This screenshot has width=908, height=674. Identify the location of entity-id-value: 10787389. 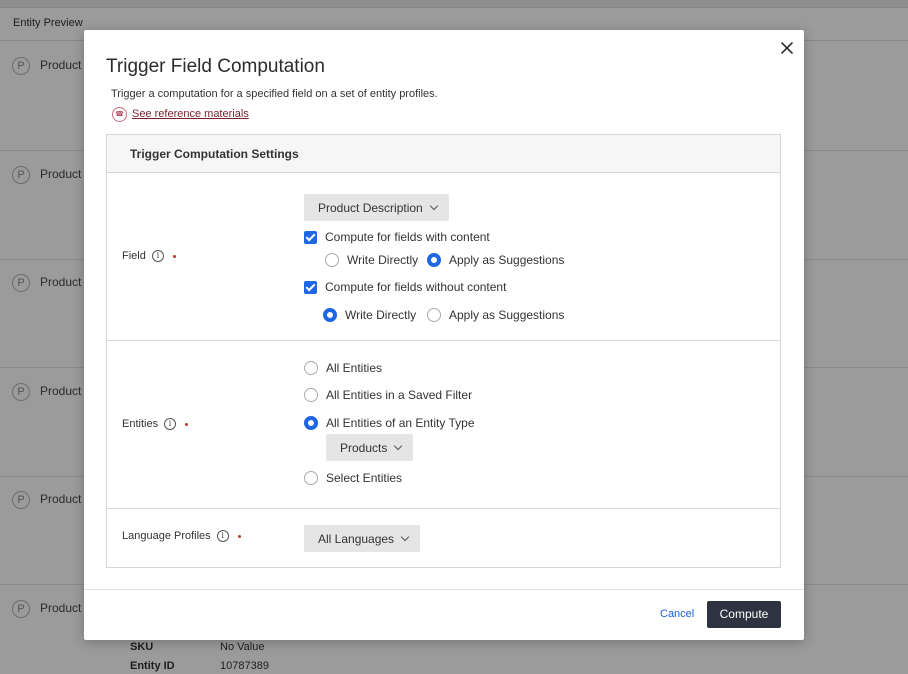
(244, 666).